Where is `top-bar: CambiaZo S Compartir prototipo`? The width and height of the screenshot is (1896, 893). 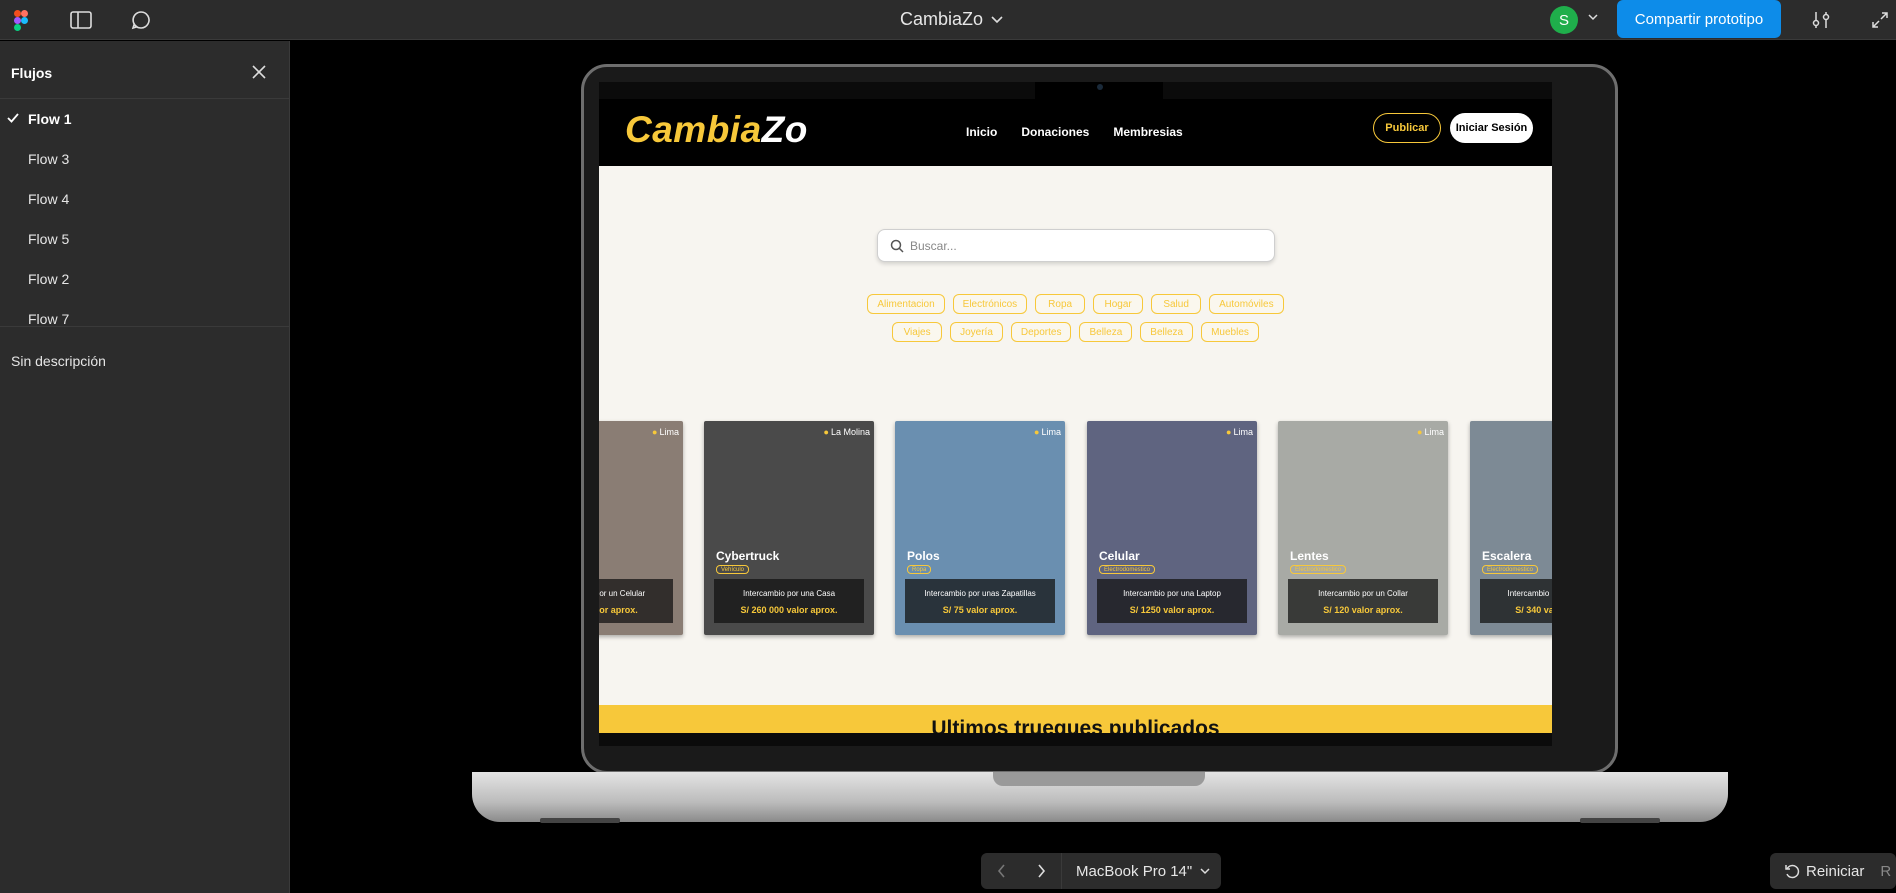
top-bar: CambiaZo S Compartir prototipo is located at coordinates (948, 20).